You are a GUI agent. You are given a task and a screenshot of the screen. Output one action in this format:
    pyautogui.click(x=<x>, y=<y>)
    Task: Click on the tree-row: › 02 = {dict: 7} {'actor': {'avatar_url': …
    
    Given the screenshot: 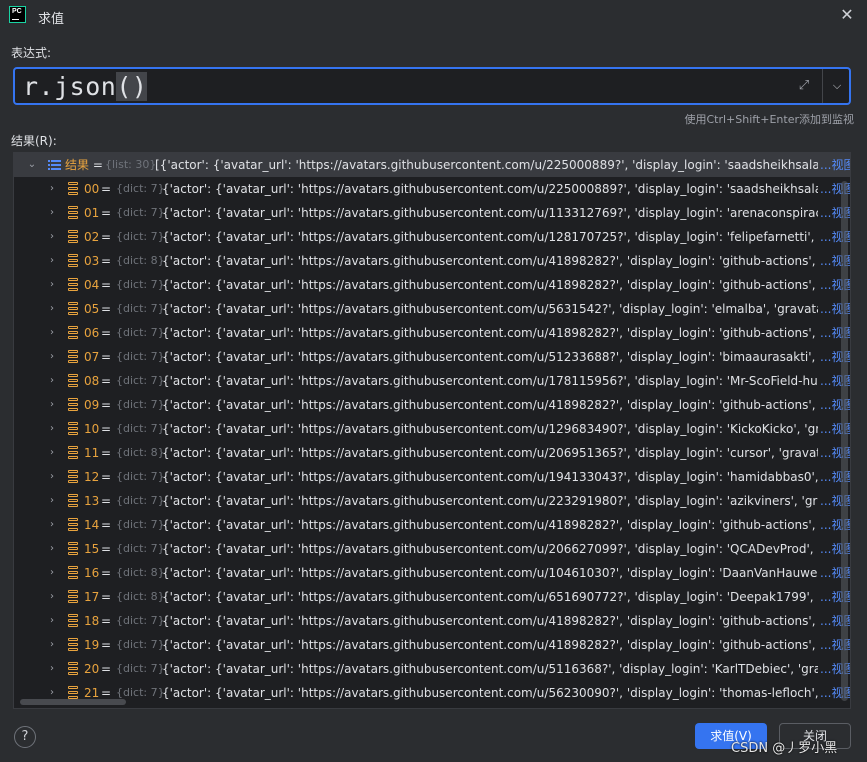 What is the action you would take?
    pyautogui.click(x=432, y=237)
    